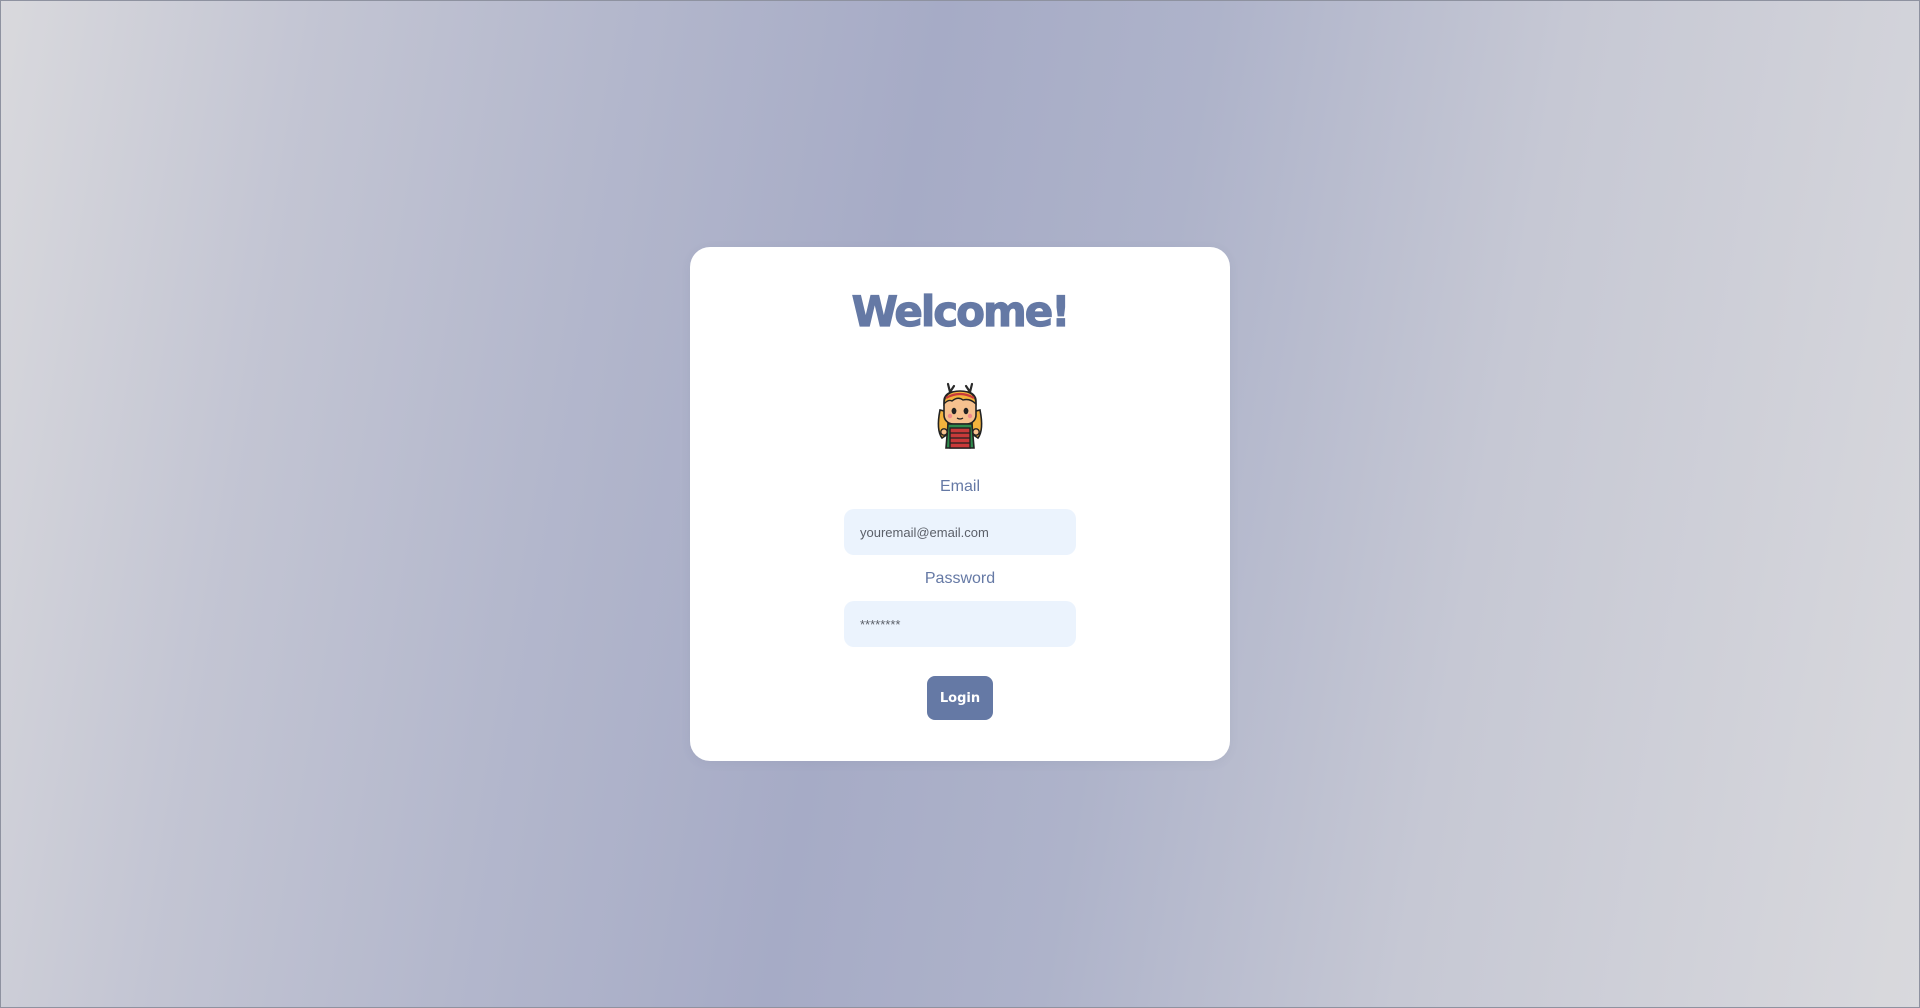 This screenshot has width=1920, height=1008. Describe the element at coordinates (960, 532) in the screenshot. I see `email-field` at that location.